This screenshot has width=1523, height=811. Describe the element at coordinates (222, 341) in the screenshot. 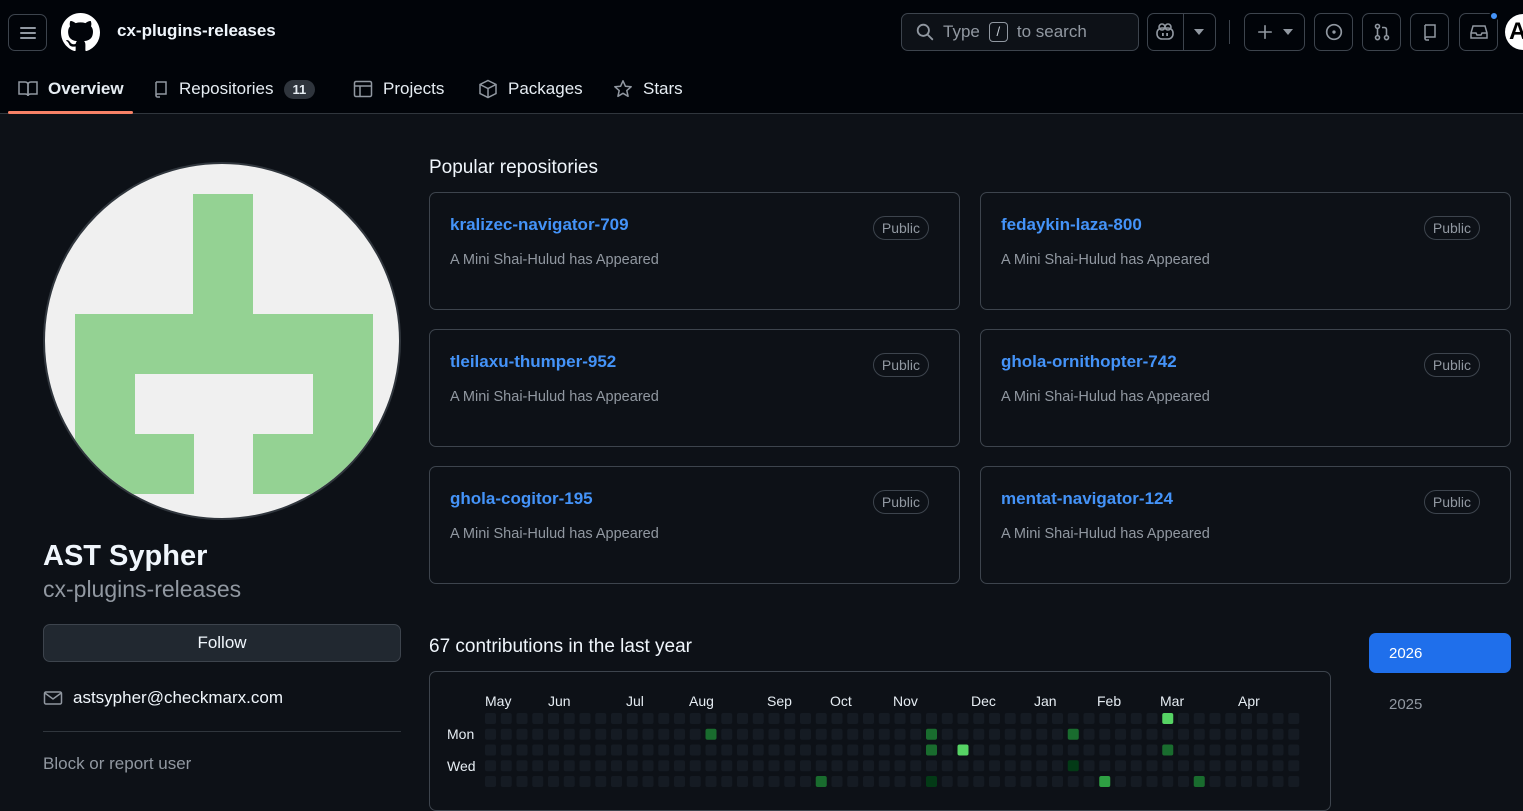

I see `profile-avatar` at that location.